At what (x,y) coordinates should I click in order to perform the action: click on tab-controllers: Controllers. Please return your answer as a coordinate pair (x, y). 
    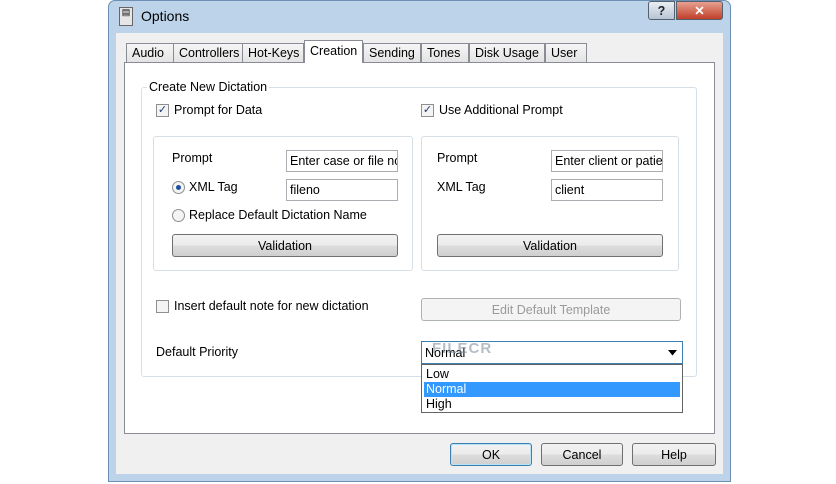
    Looking at the image, I should click on (208, 53).